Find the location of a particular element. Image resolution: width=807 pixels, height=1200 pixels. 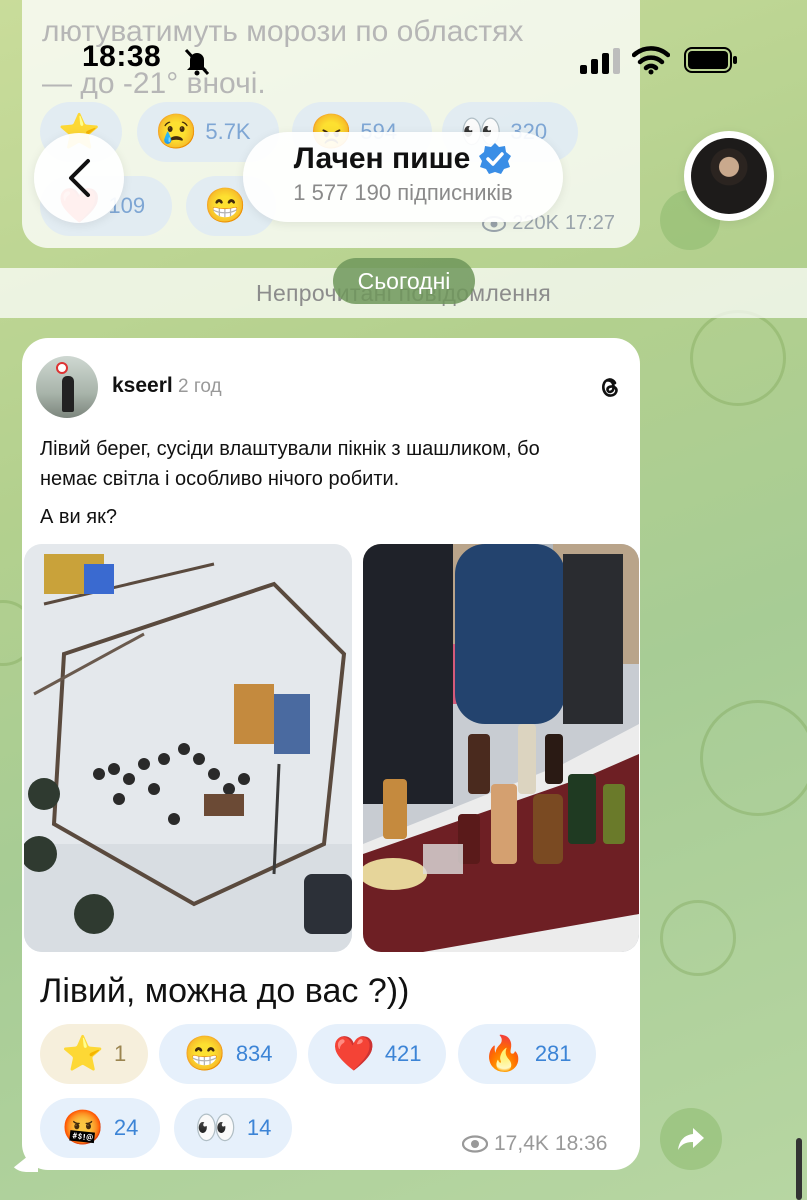

channel-title: Лачен пише is located at coordinates (382, 158).